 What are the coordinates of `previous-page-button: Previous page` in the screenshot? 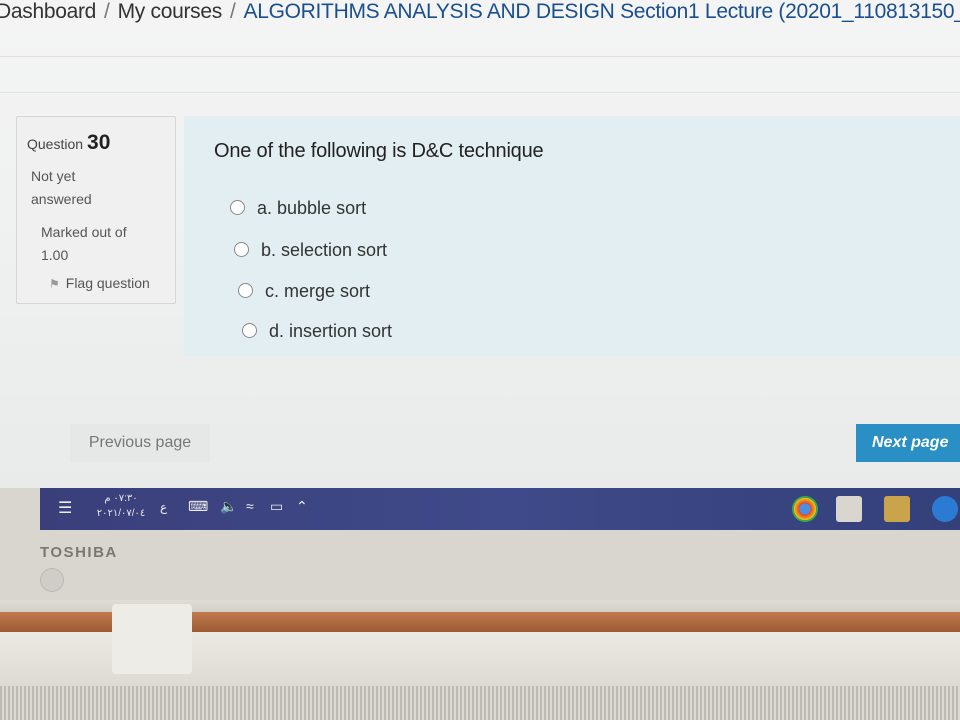 It's located at (140, 443).